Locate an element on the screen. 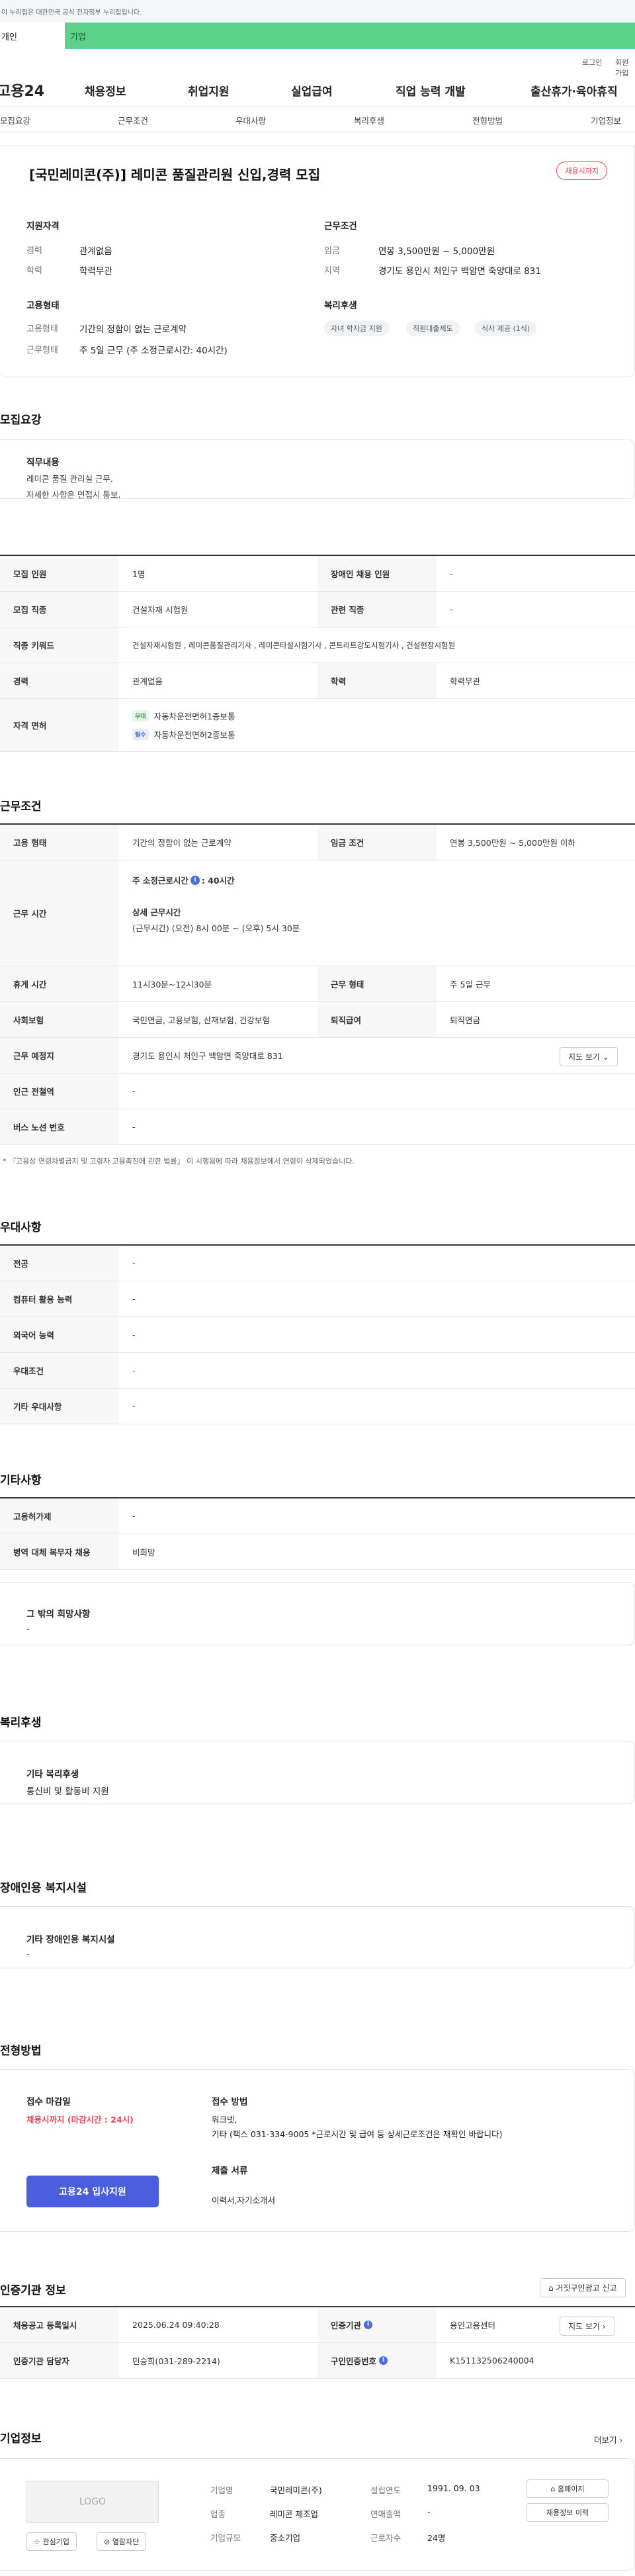 The width and height of the screenshot is (635, 2576). welfare-box: 기타 복리후생 통신비 및 활동비 지원 is located at coordinates (317, 1772).